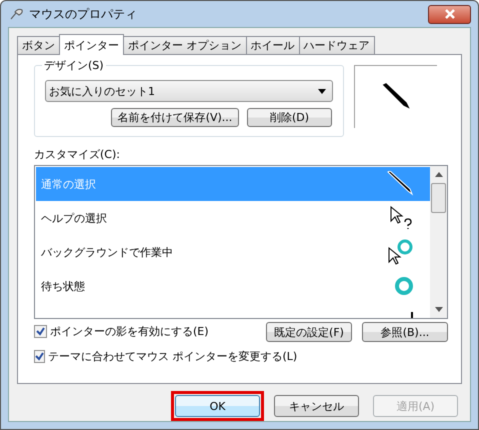  What do you see at coordinates (189, 91) in the screenshot?
I see `scheme-dropdown: お気に入りのセット1` at bounding box center [189, 91].